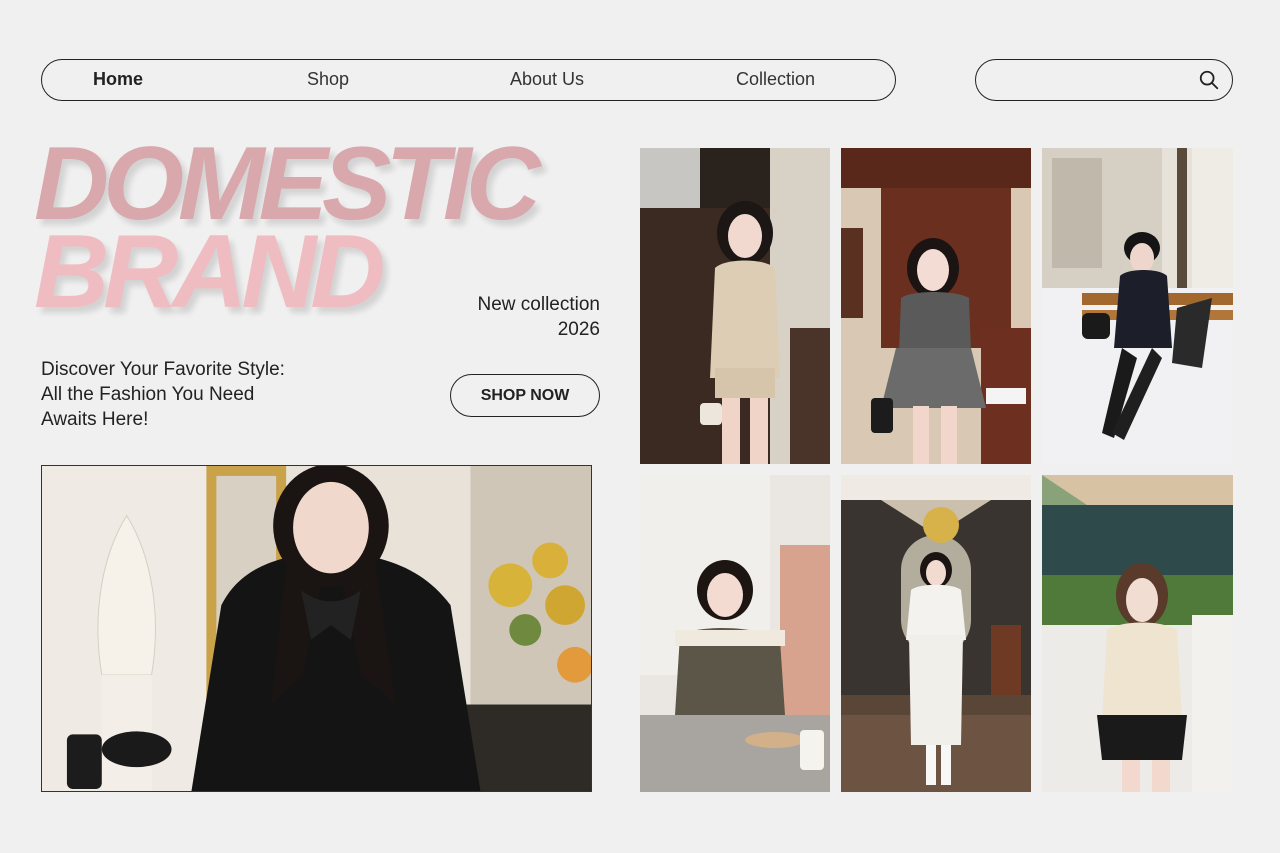  What do you see at coordinates (539, 317) in the screenshot?
I see `new-collection-label: New collection 2026` at bounding box center [539, 317].